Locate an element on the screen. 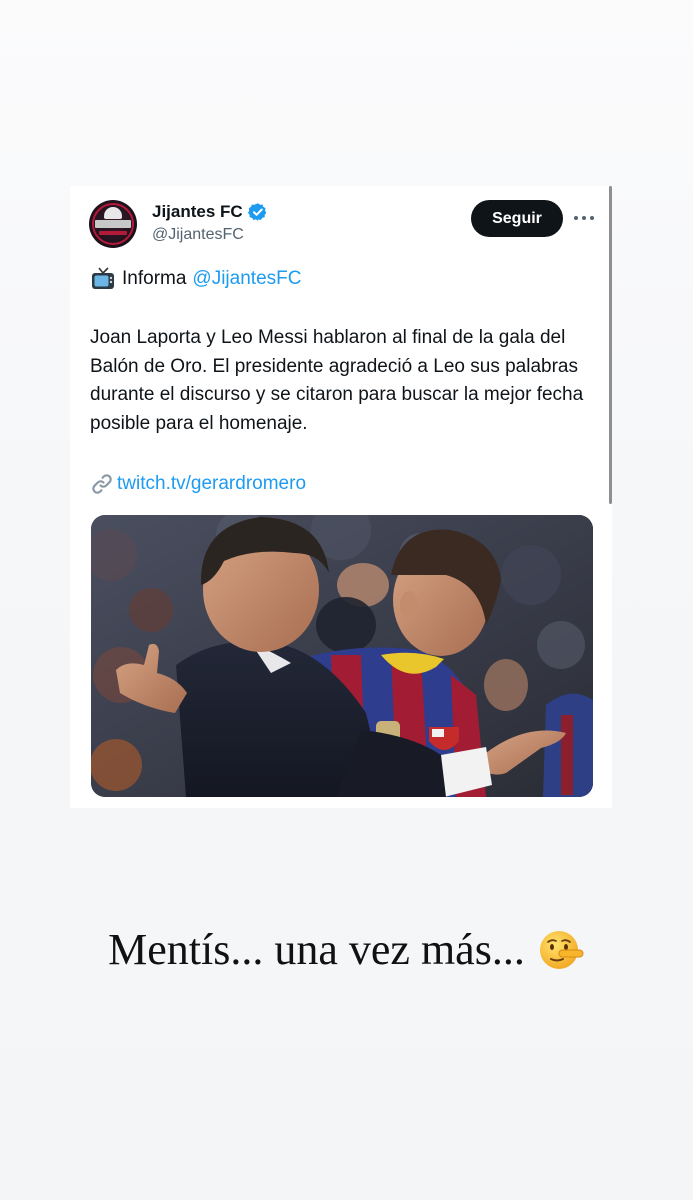 This screenshot has width=693, height=1200. informa-label: Informa is located at coordinates (154, 278).